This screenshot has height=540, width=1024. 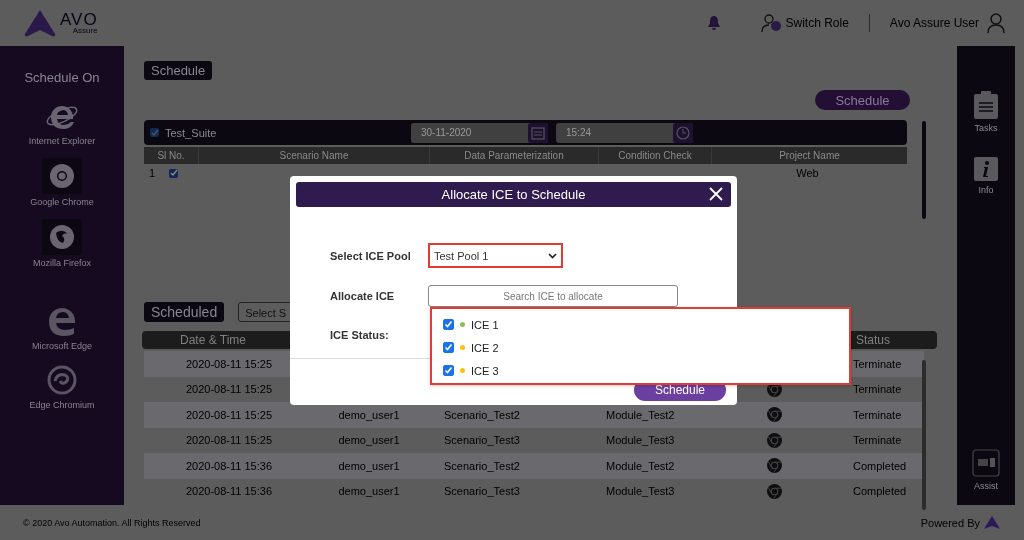 I want to click on avo-logo: AVO Assure, so click(x=60, y=23).